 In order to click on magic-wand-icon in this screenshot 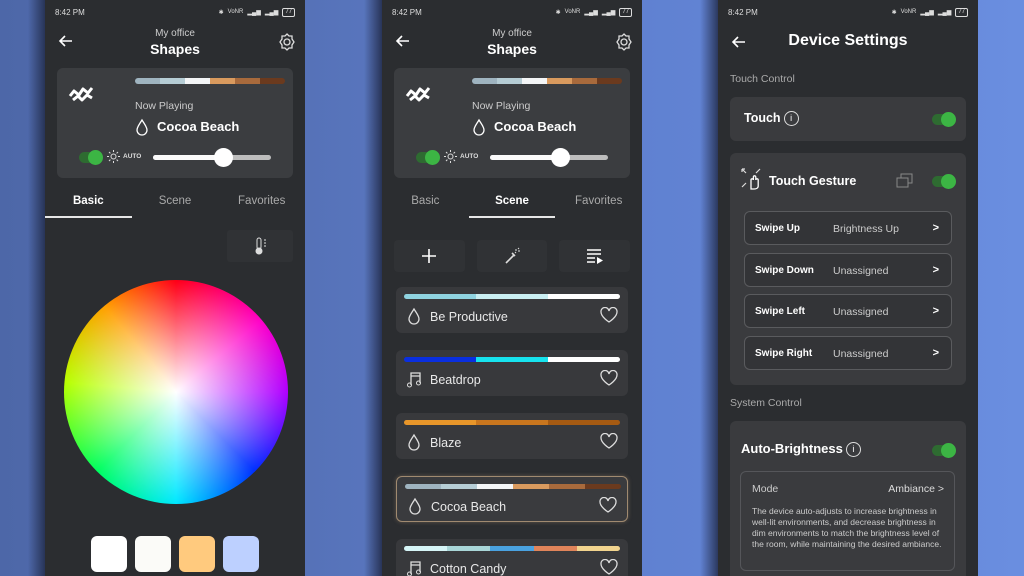, I will do `click(512, 255)`.